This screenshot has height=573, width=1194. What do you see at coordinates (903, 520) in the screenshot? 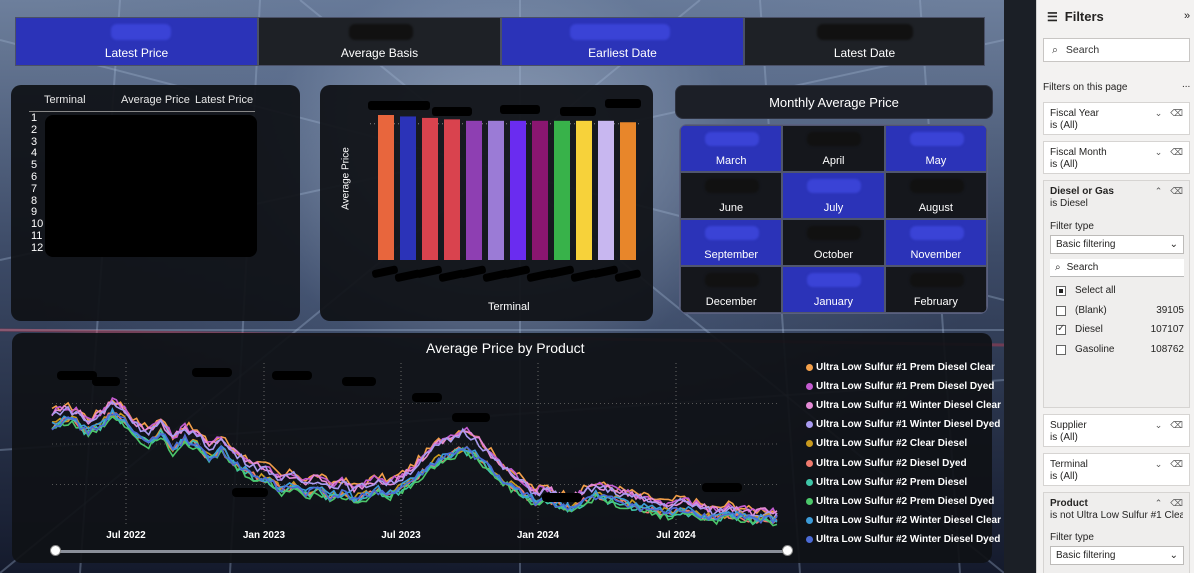
I see `legend-item: Ultra Low Sulfur #2 Winter Diesel Clear` at bounding box center [903, 520].